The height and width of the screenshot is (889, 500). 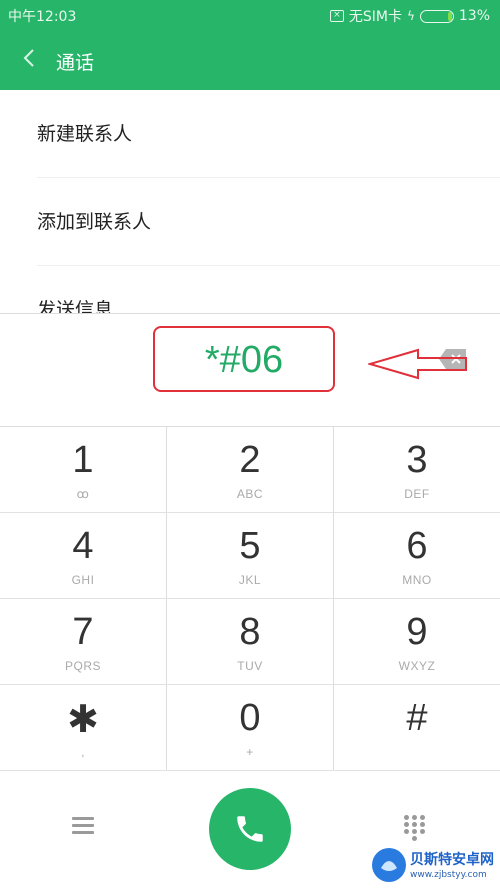 I want to click on key-7: 7 PQRS, so click(x=83, y=641).